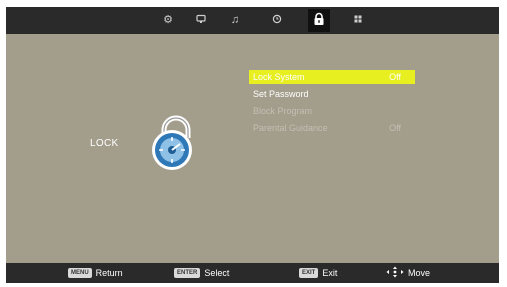 This screenshot has width=507, height=287. Describe the element at coordinates (283, 111) in the screenshot. I see `menu-item-label: Block Program` at that location.